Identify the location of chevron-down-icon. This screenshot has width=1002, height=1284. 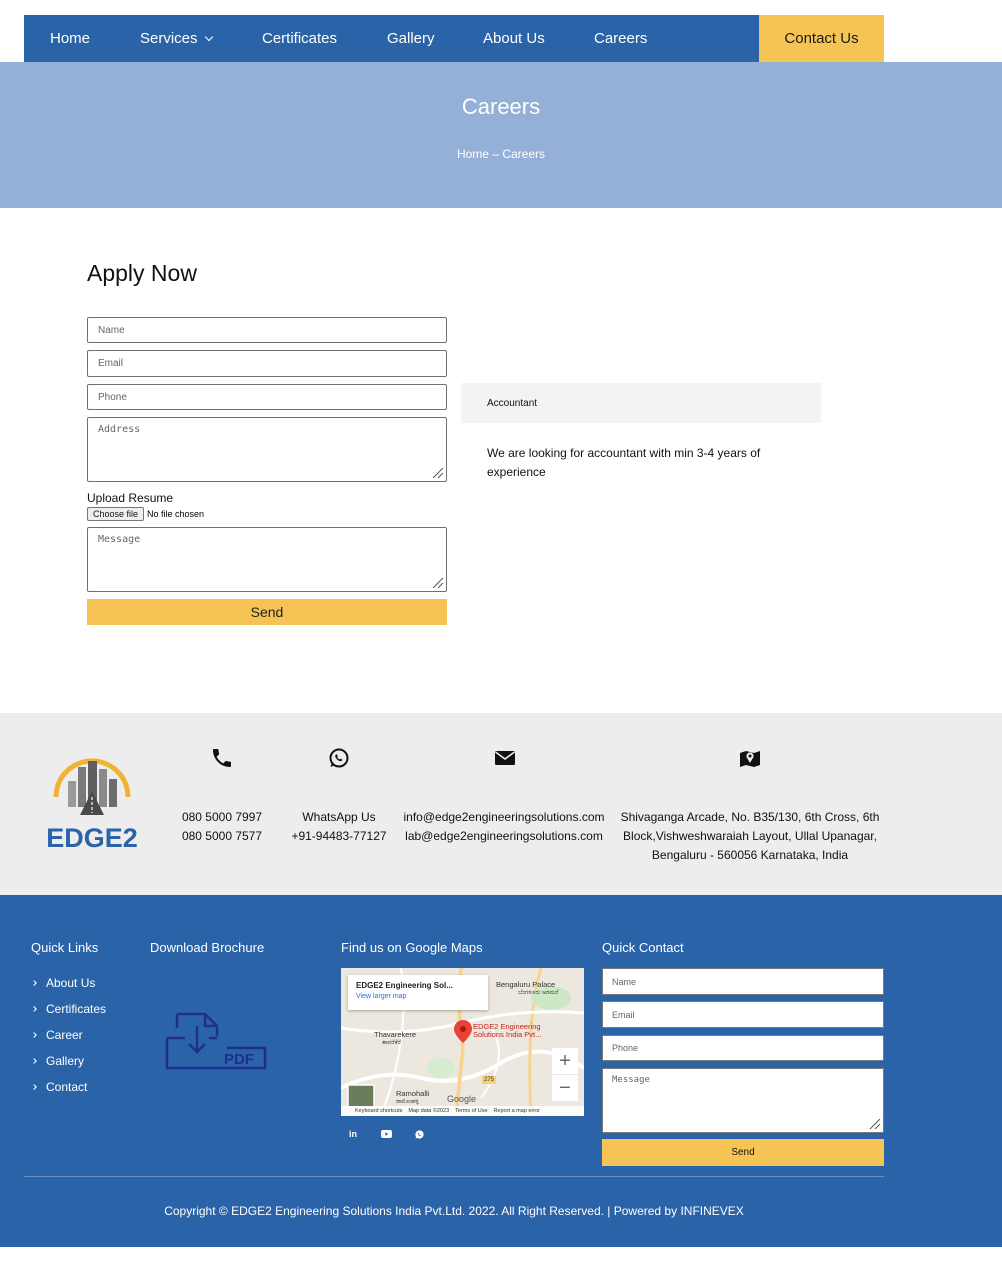
(208, 36).